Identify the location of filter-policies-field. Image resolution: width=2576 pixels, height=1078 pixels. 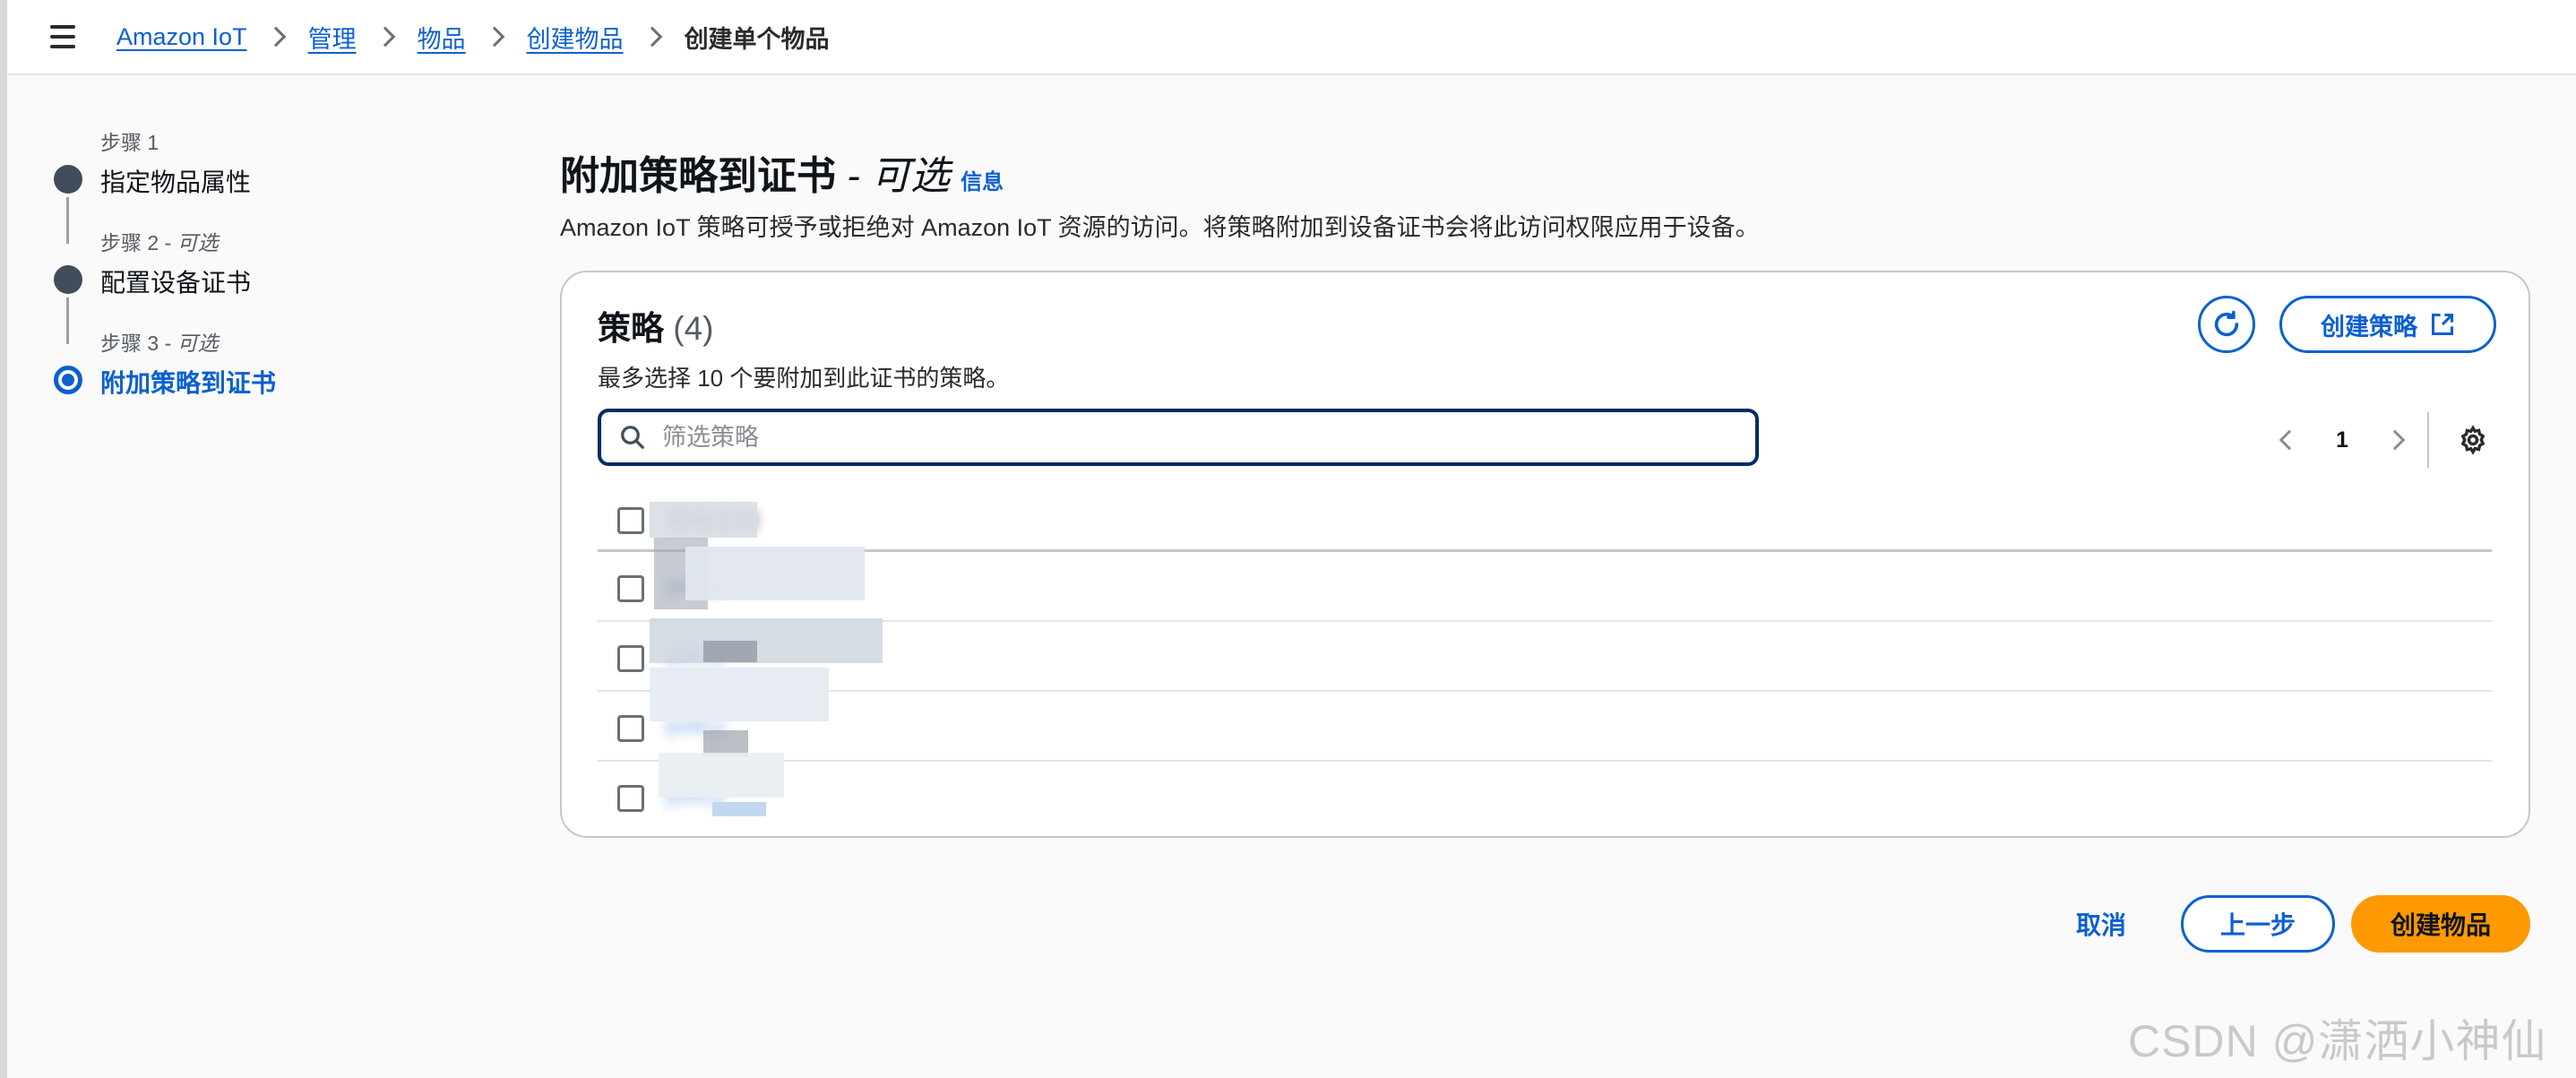
(1178, 437).